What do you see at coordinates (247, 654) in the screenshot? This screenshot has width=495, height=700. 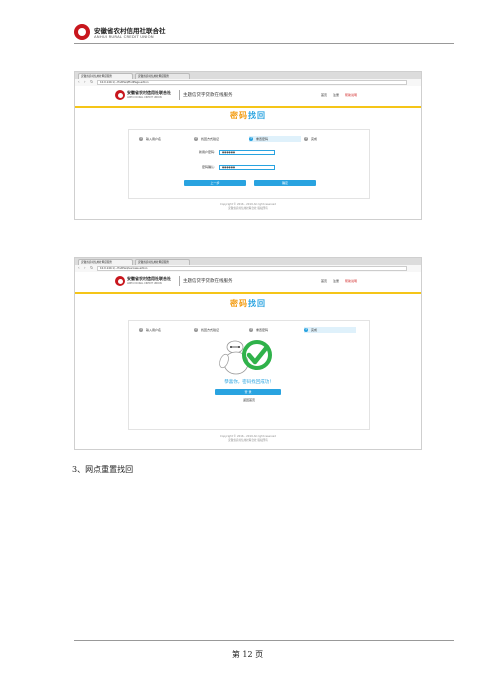 I see `page-number: 第 12 页` at bounding box center [247, 654].